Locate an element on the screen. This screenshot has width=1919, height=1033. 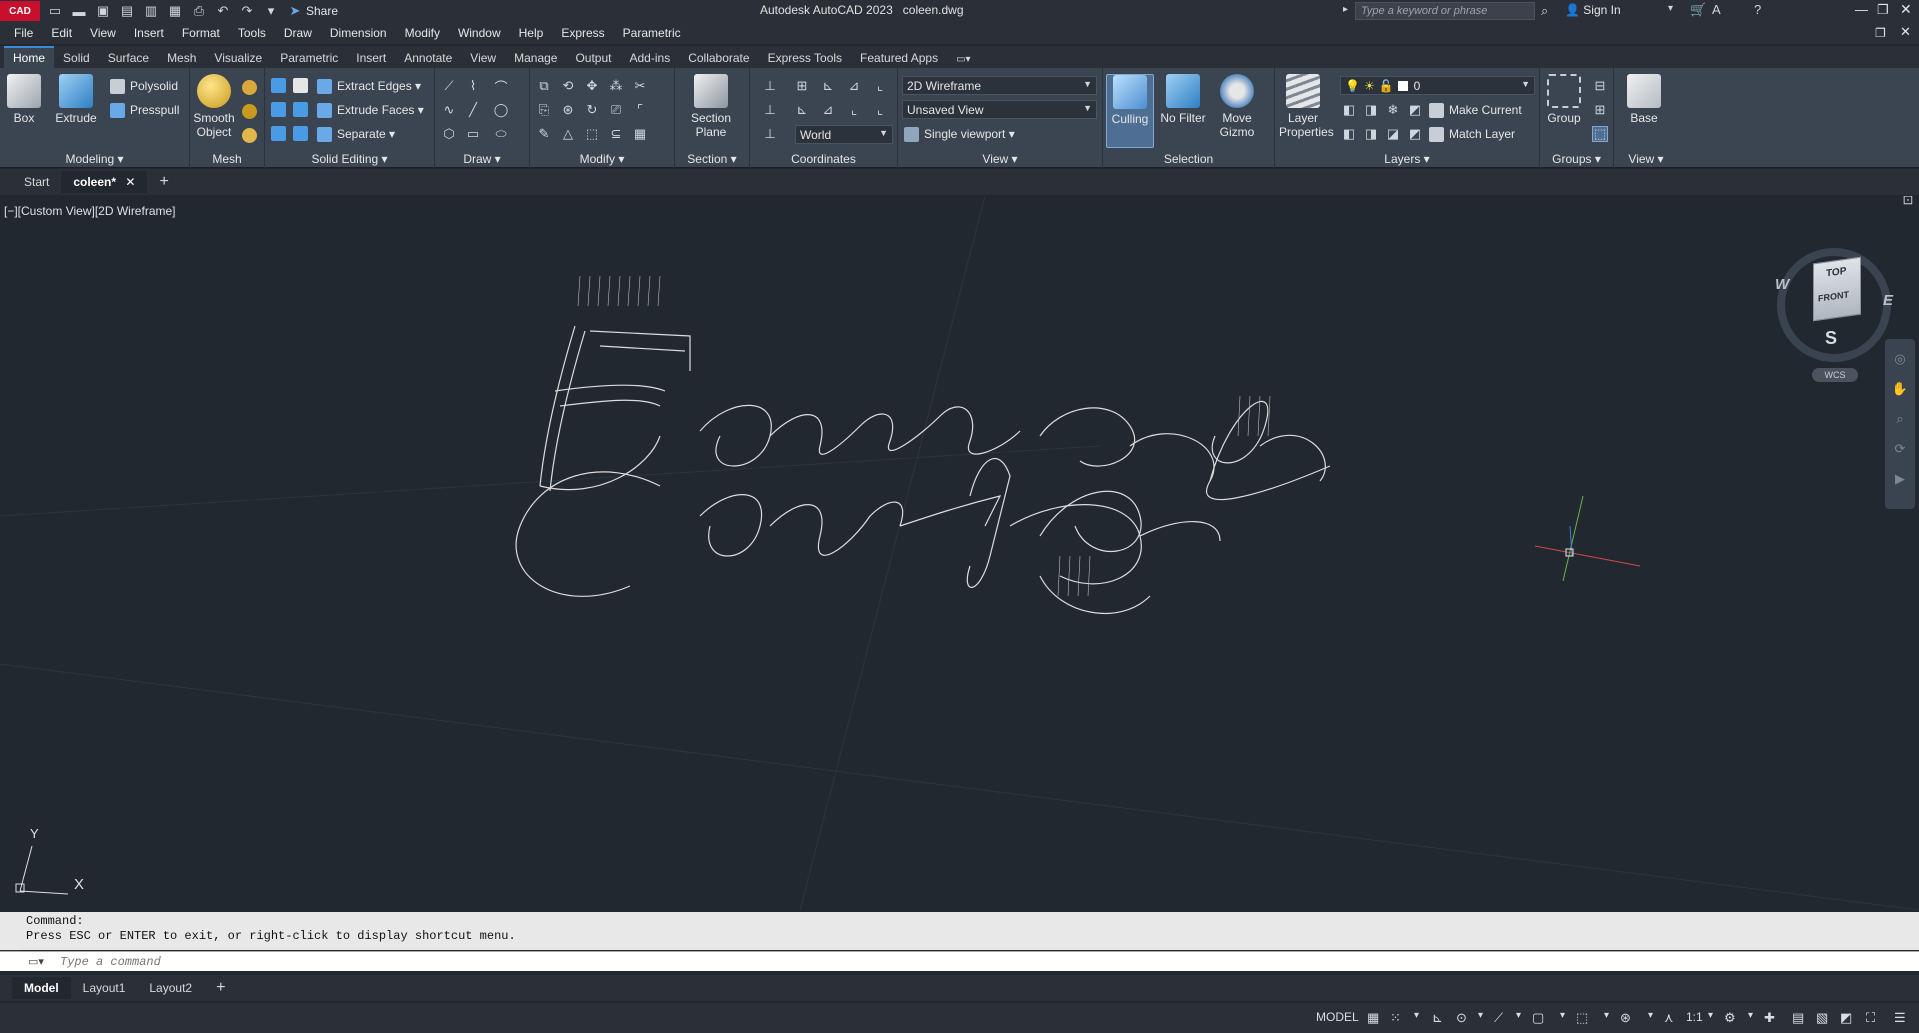
3d-align-icon: ⊛ is located at coordinates (568, 110).